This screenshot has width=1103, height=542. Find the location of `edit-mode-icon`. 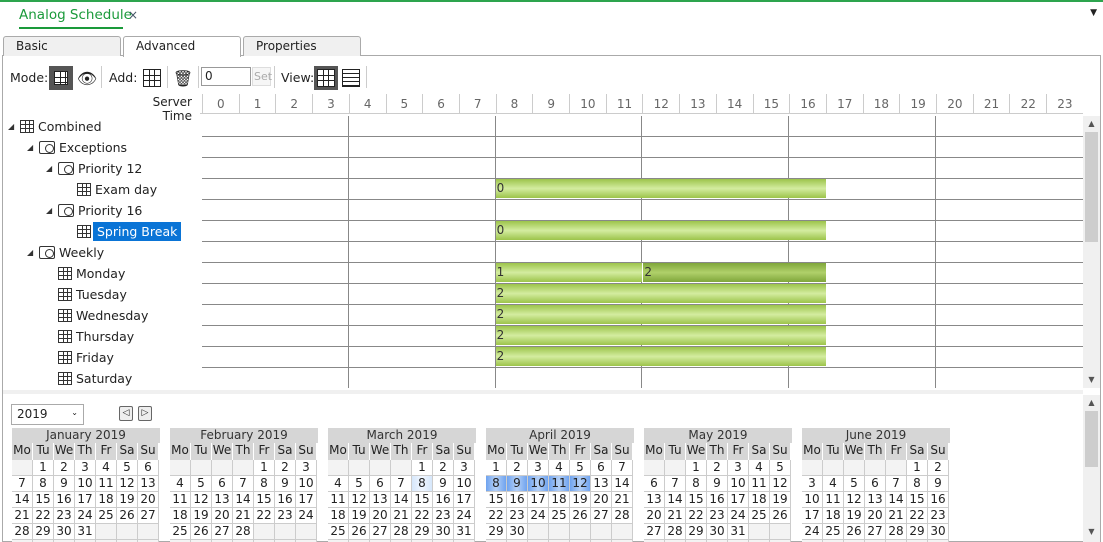

edit-mode-icon is located at coordinates (61, 78).